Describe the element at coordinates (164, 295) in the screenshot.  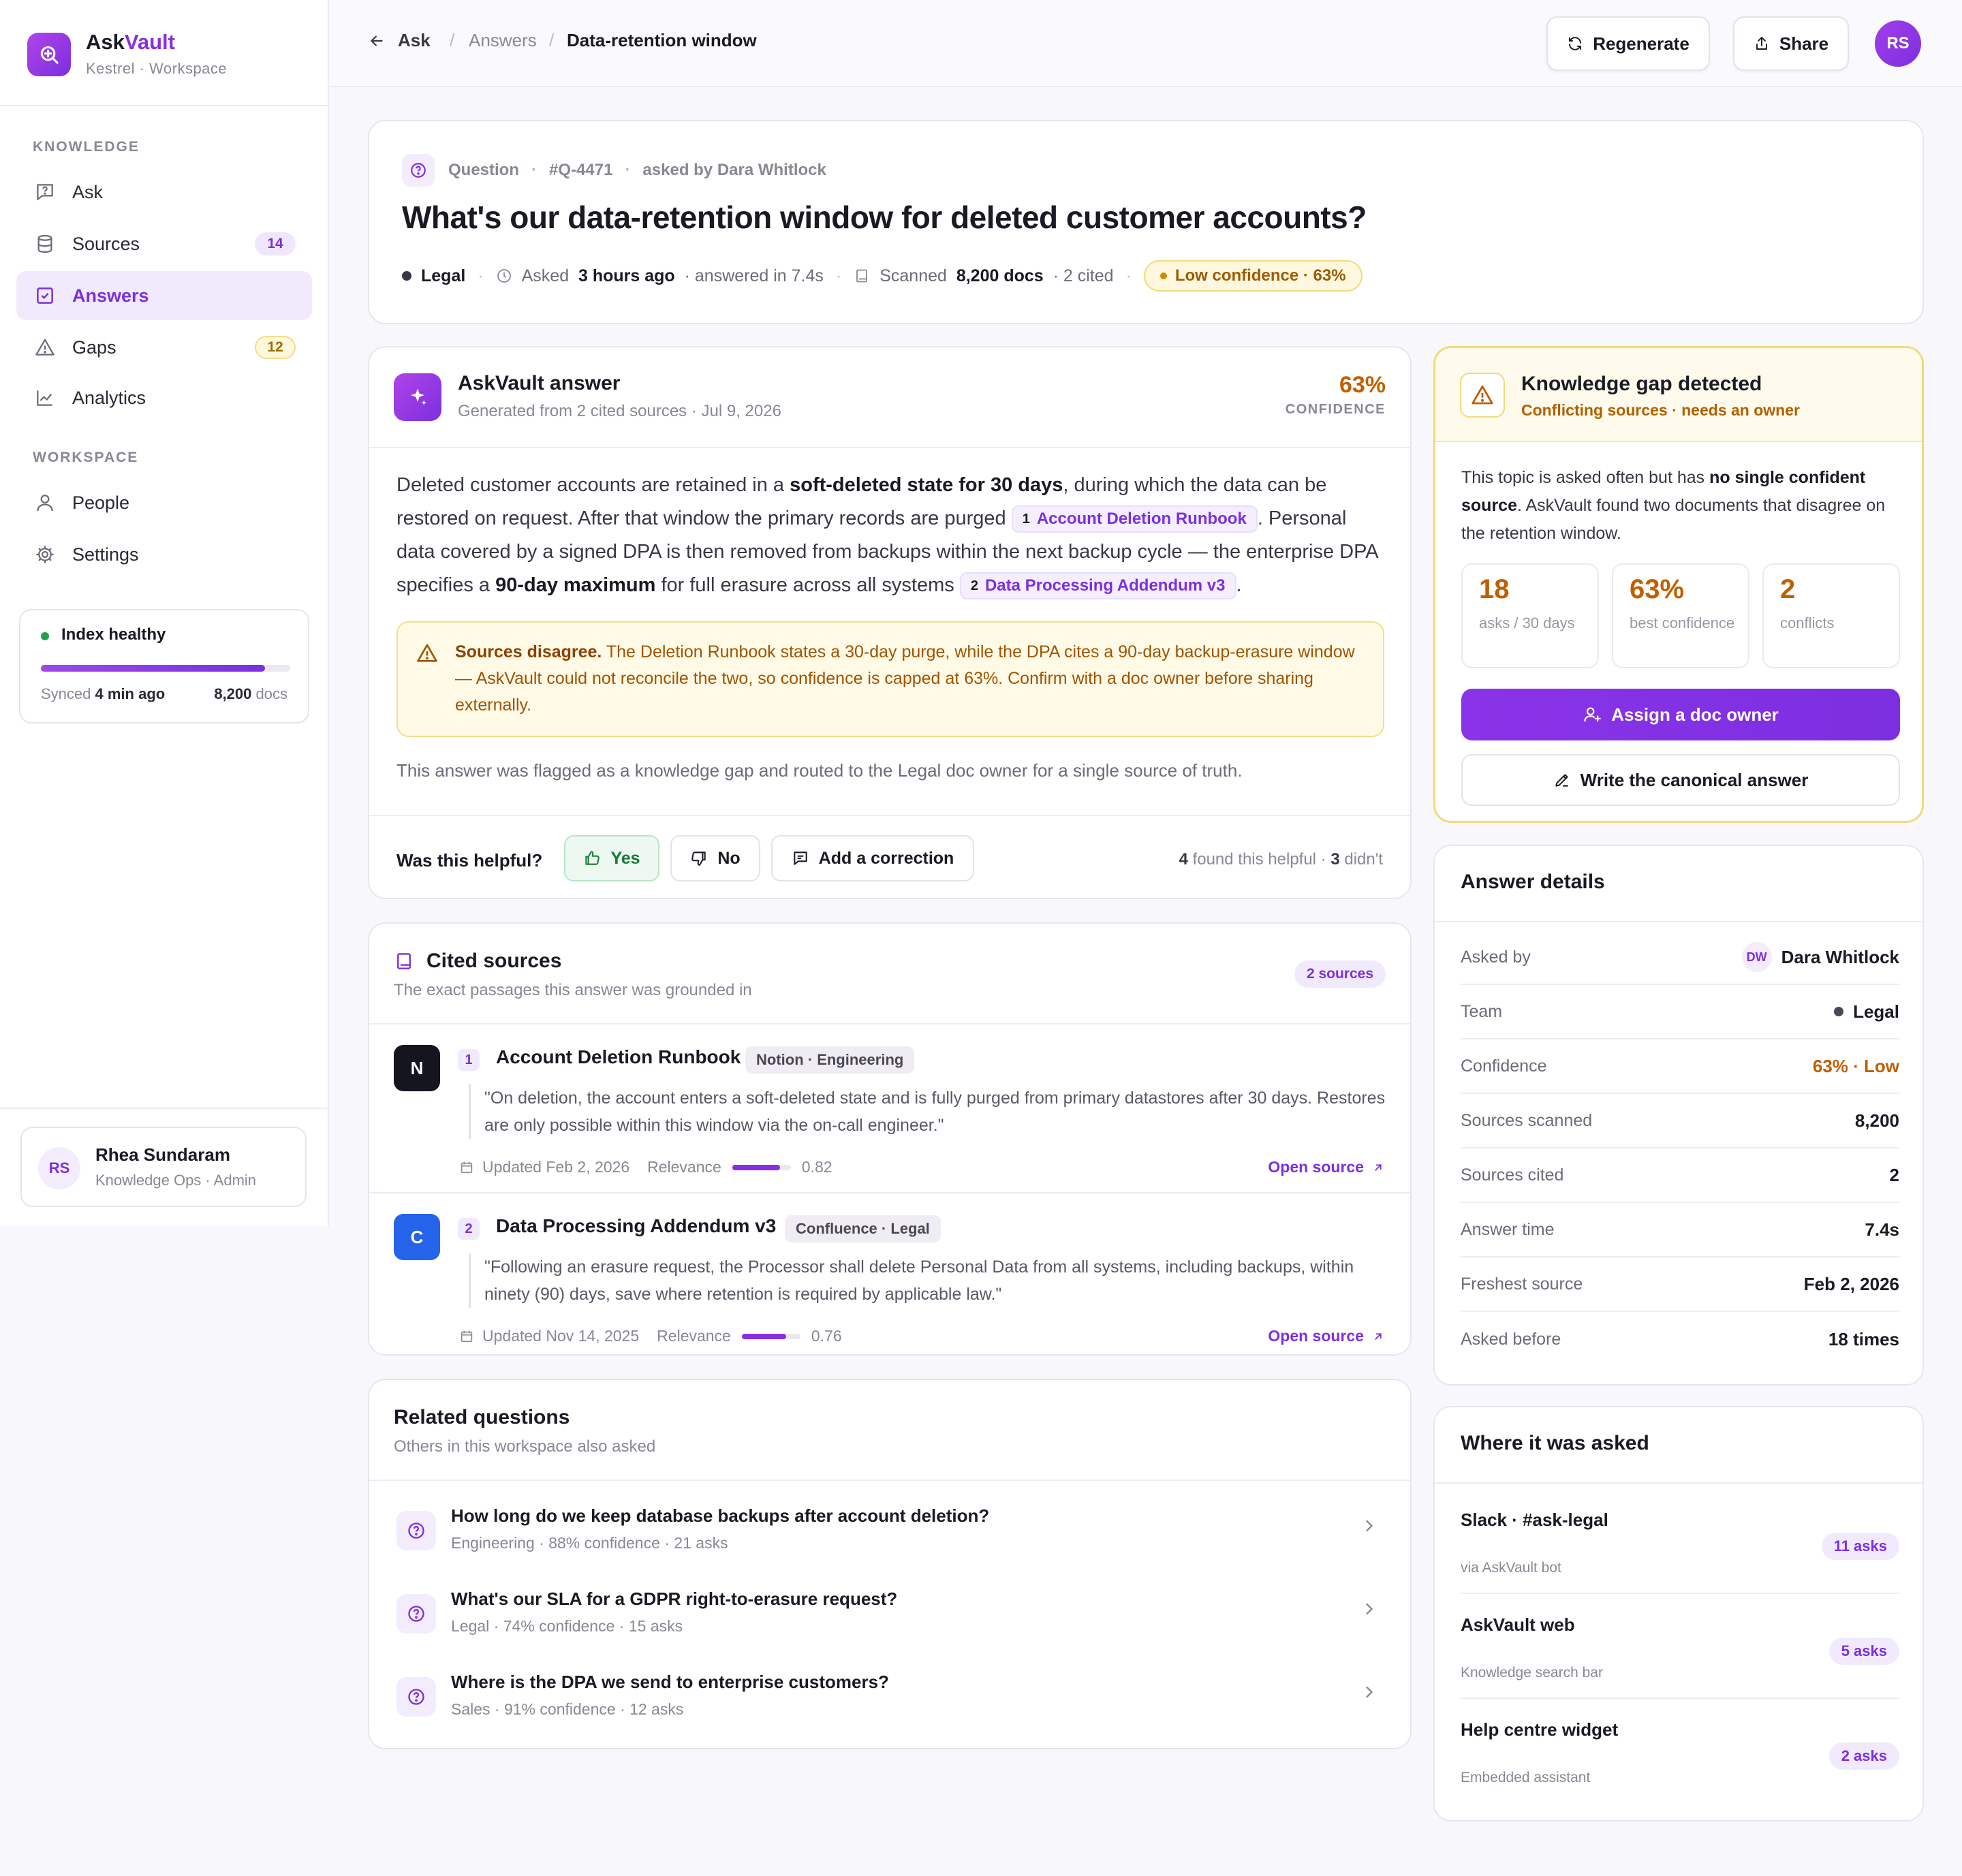
I see `sidebar-item-answers: Answers` at that location.